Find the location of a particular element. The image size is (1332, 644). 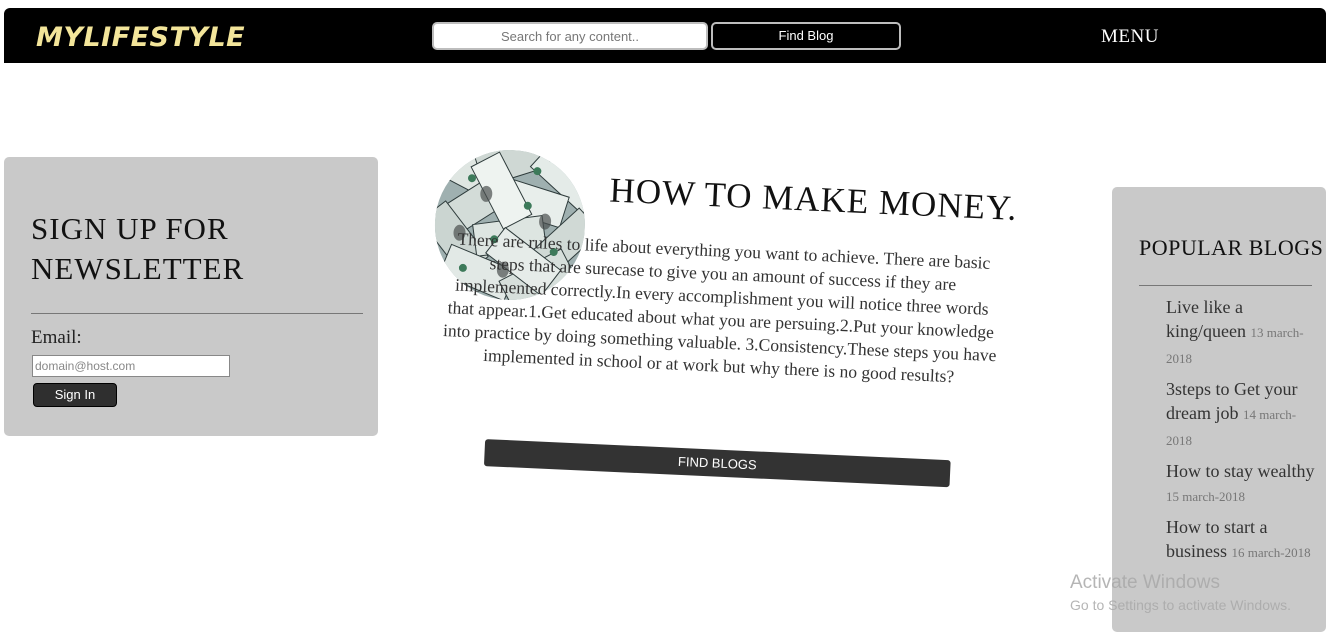

email-field is located at coordinates (131, 366).